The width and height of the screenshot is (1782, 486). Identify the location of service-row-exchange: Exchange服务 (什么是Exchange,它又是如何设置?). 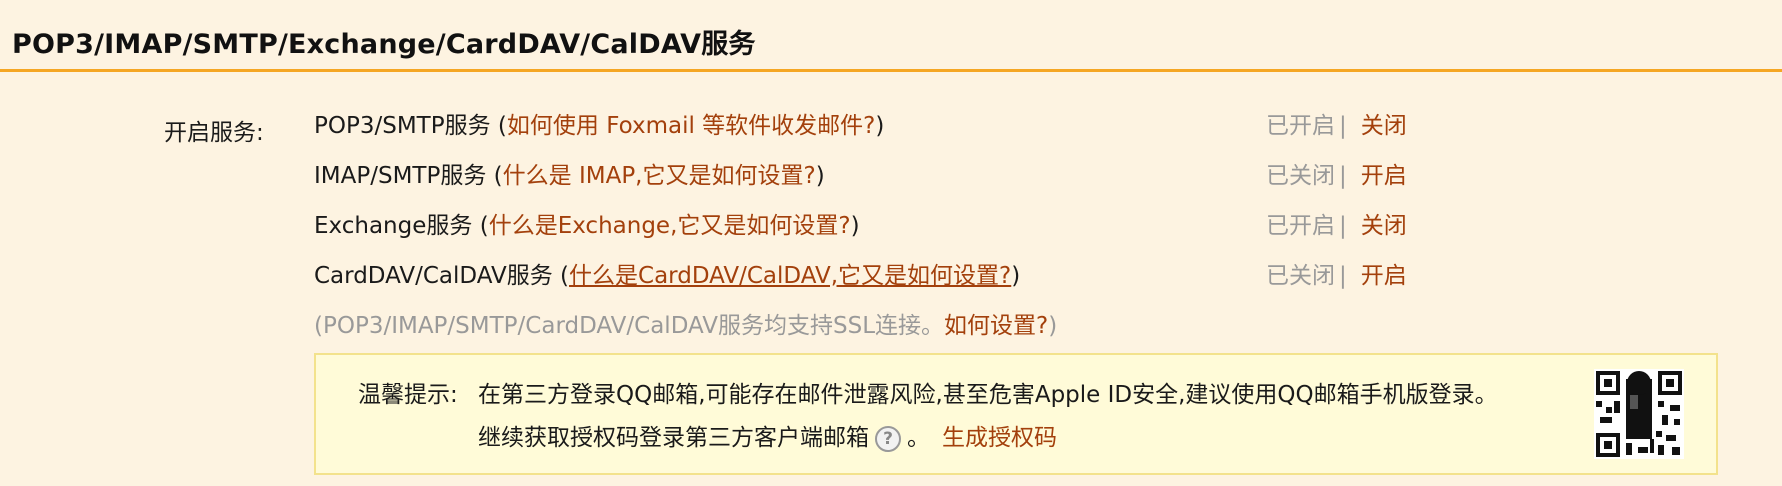
(587, 223).